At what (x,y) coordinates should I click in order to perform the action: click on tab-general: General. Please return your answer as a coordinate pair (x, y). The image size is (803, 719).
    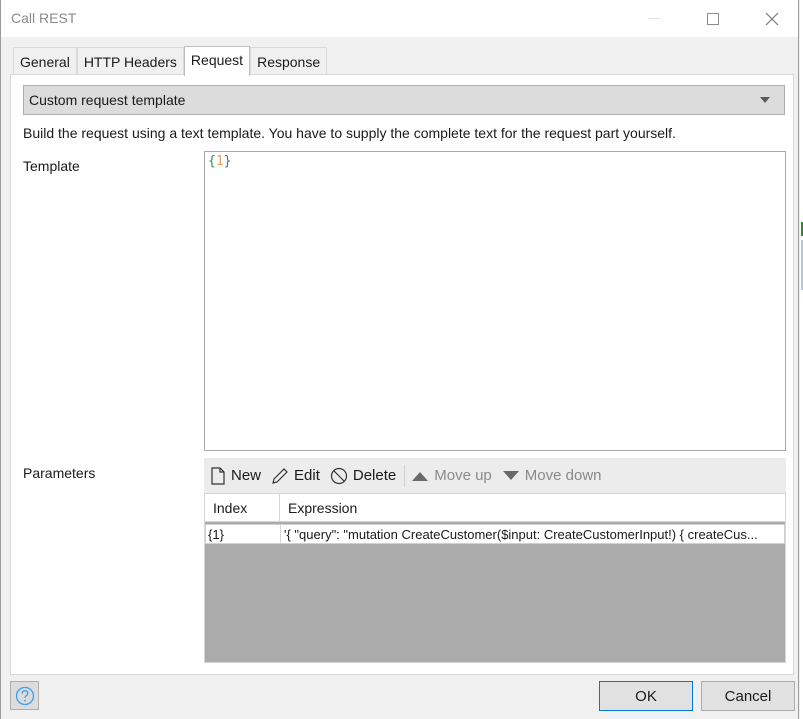
    Looking at the image, I should click on (45, 61).